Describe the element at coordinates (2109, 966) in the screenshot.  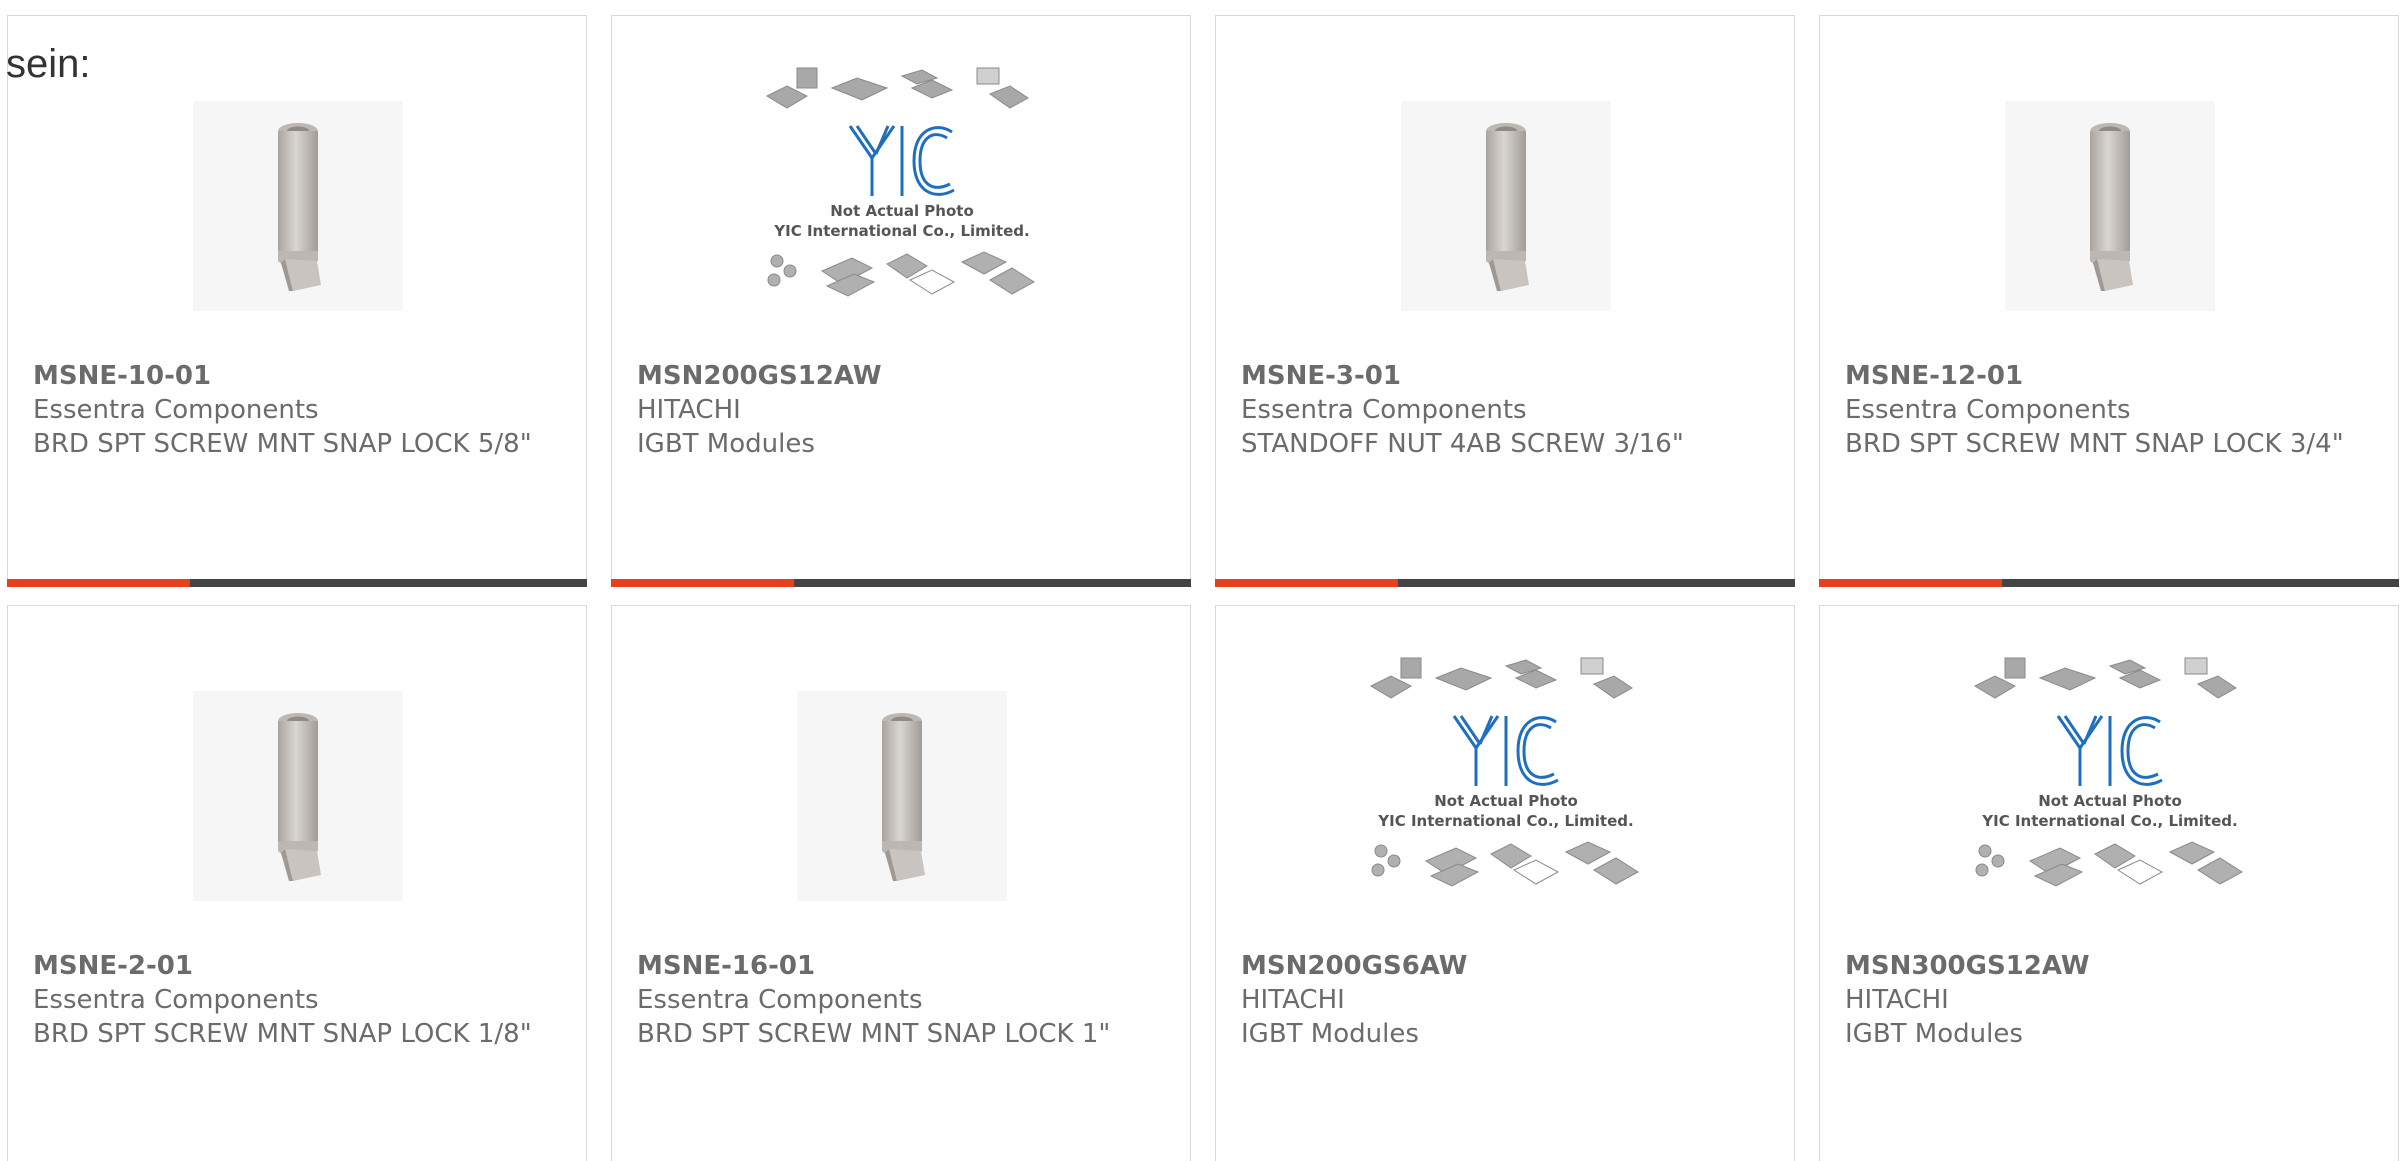
I see `part-number-link: MSN300GS12AW` at that location.